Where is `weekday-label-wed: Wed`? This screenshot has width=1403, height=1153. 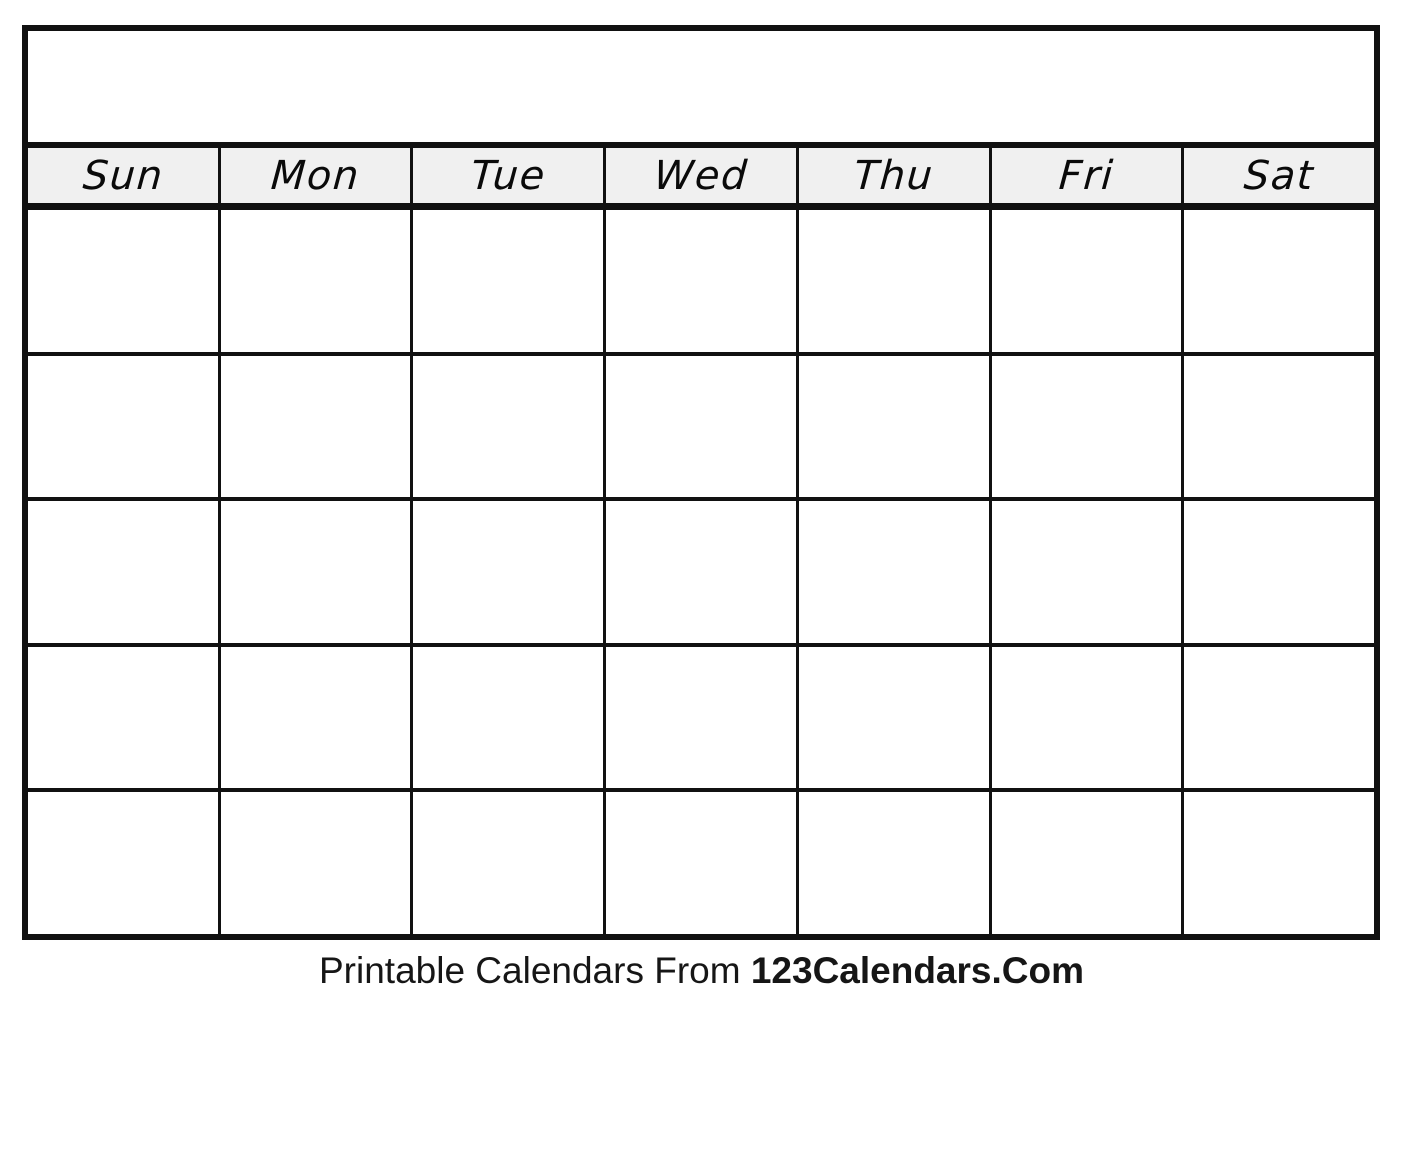 weekday-label-wed: Wed is located at coordinates (701, 175).